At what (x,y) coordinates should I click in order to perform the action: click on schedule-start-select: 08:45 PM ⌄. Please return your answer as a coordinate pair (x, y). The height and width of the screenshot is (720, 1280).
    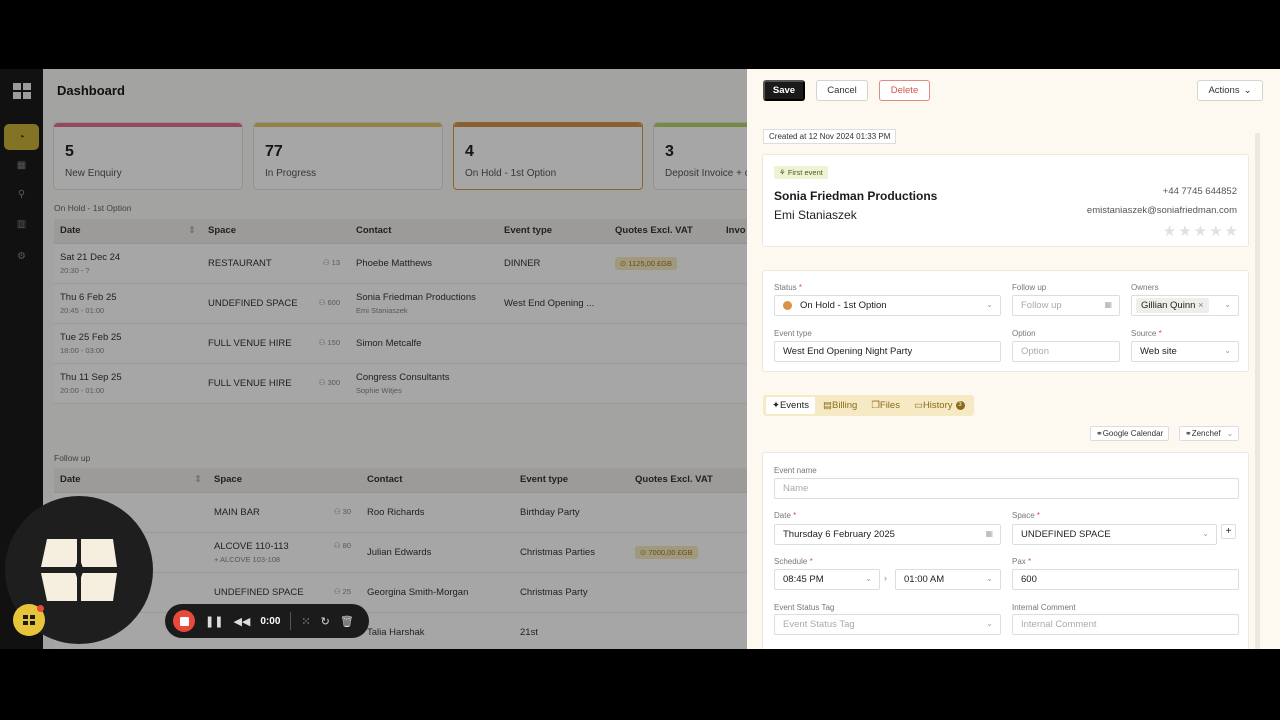
    Looking at the image, I should click on (827, 579).